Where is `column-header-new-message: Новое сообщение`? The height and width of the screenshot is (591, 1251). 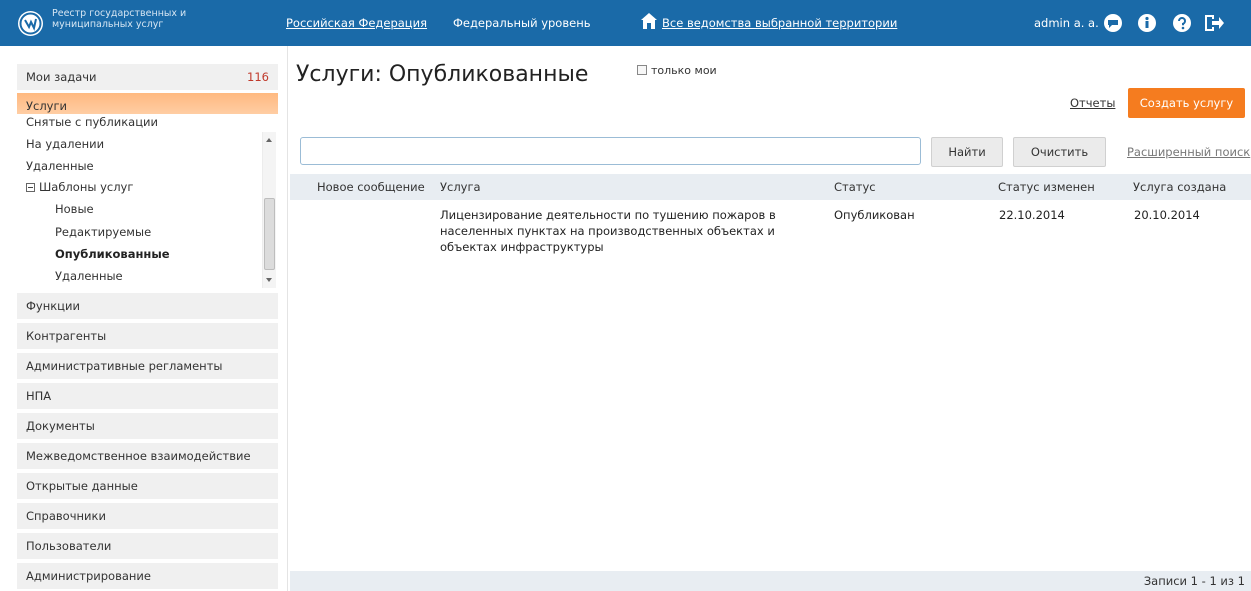 column-header-new-message: Новое сообщение is located at coordinates (371, 187).